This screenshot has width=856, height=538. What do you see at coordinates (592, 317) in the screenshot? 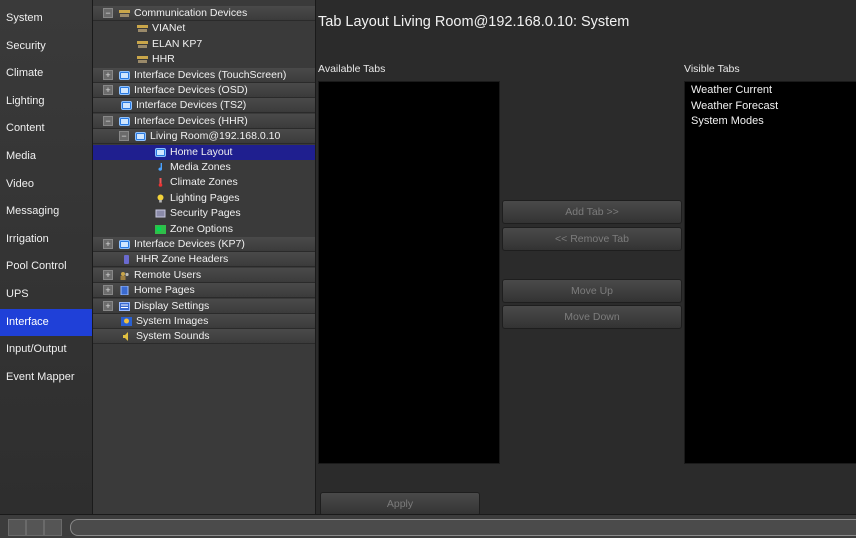
I see `move-down-button: Move Down` at bounding box center [592, 317].